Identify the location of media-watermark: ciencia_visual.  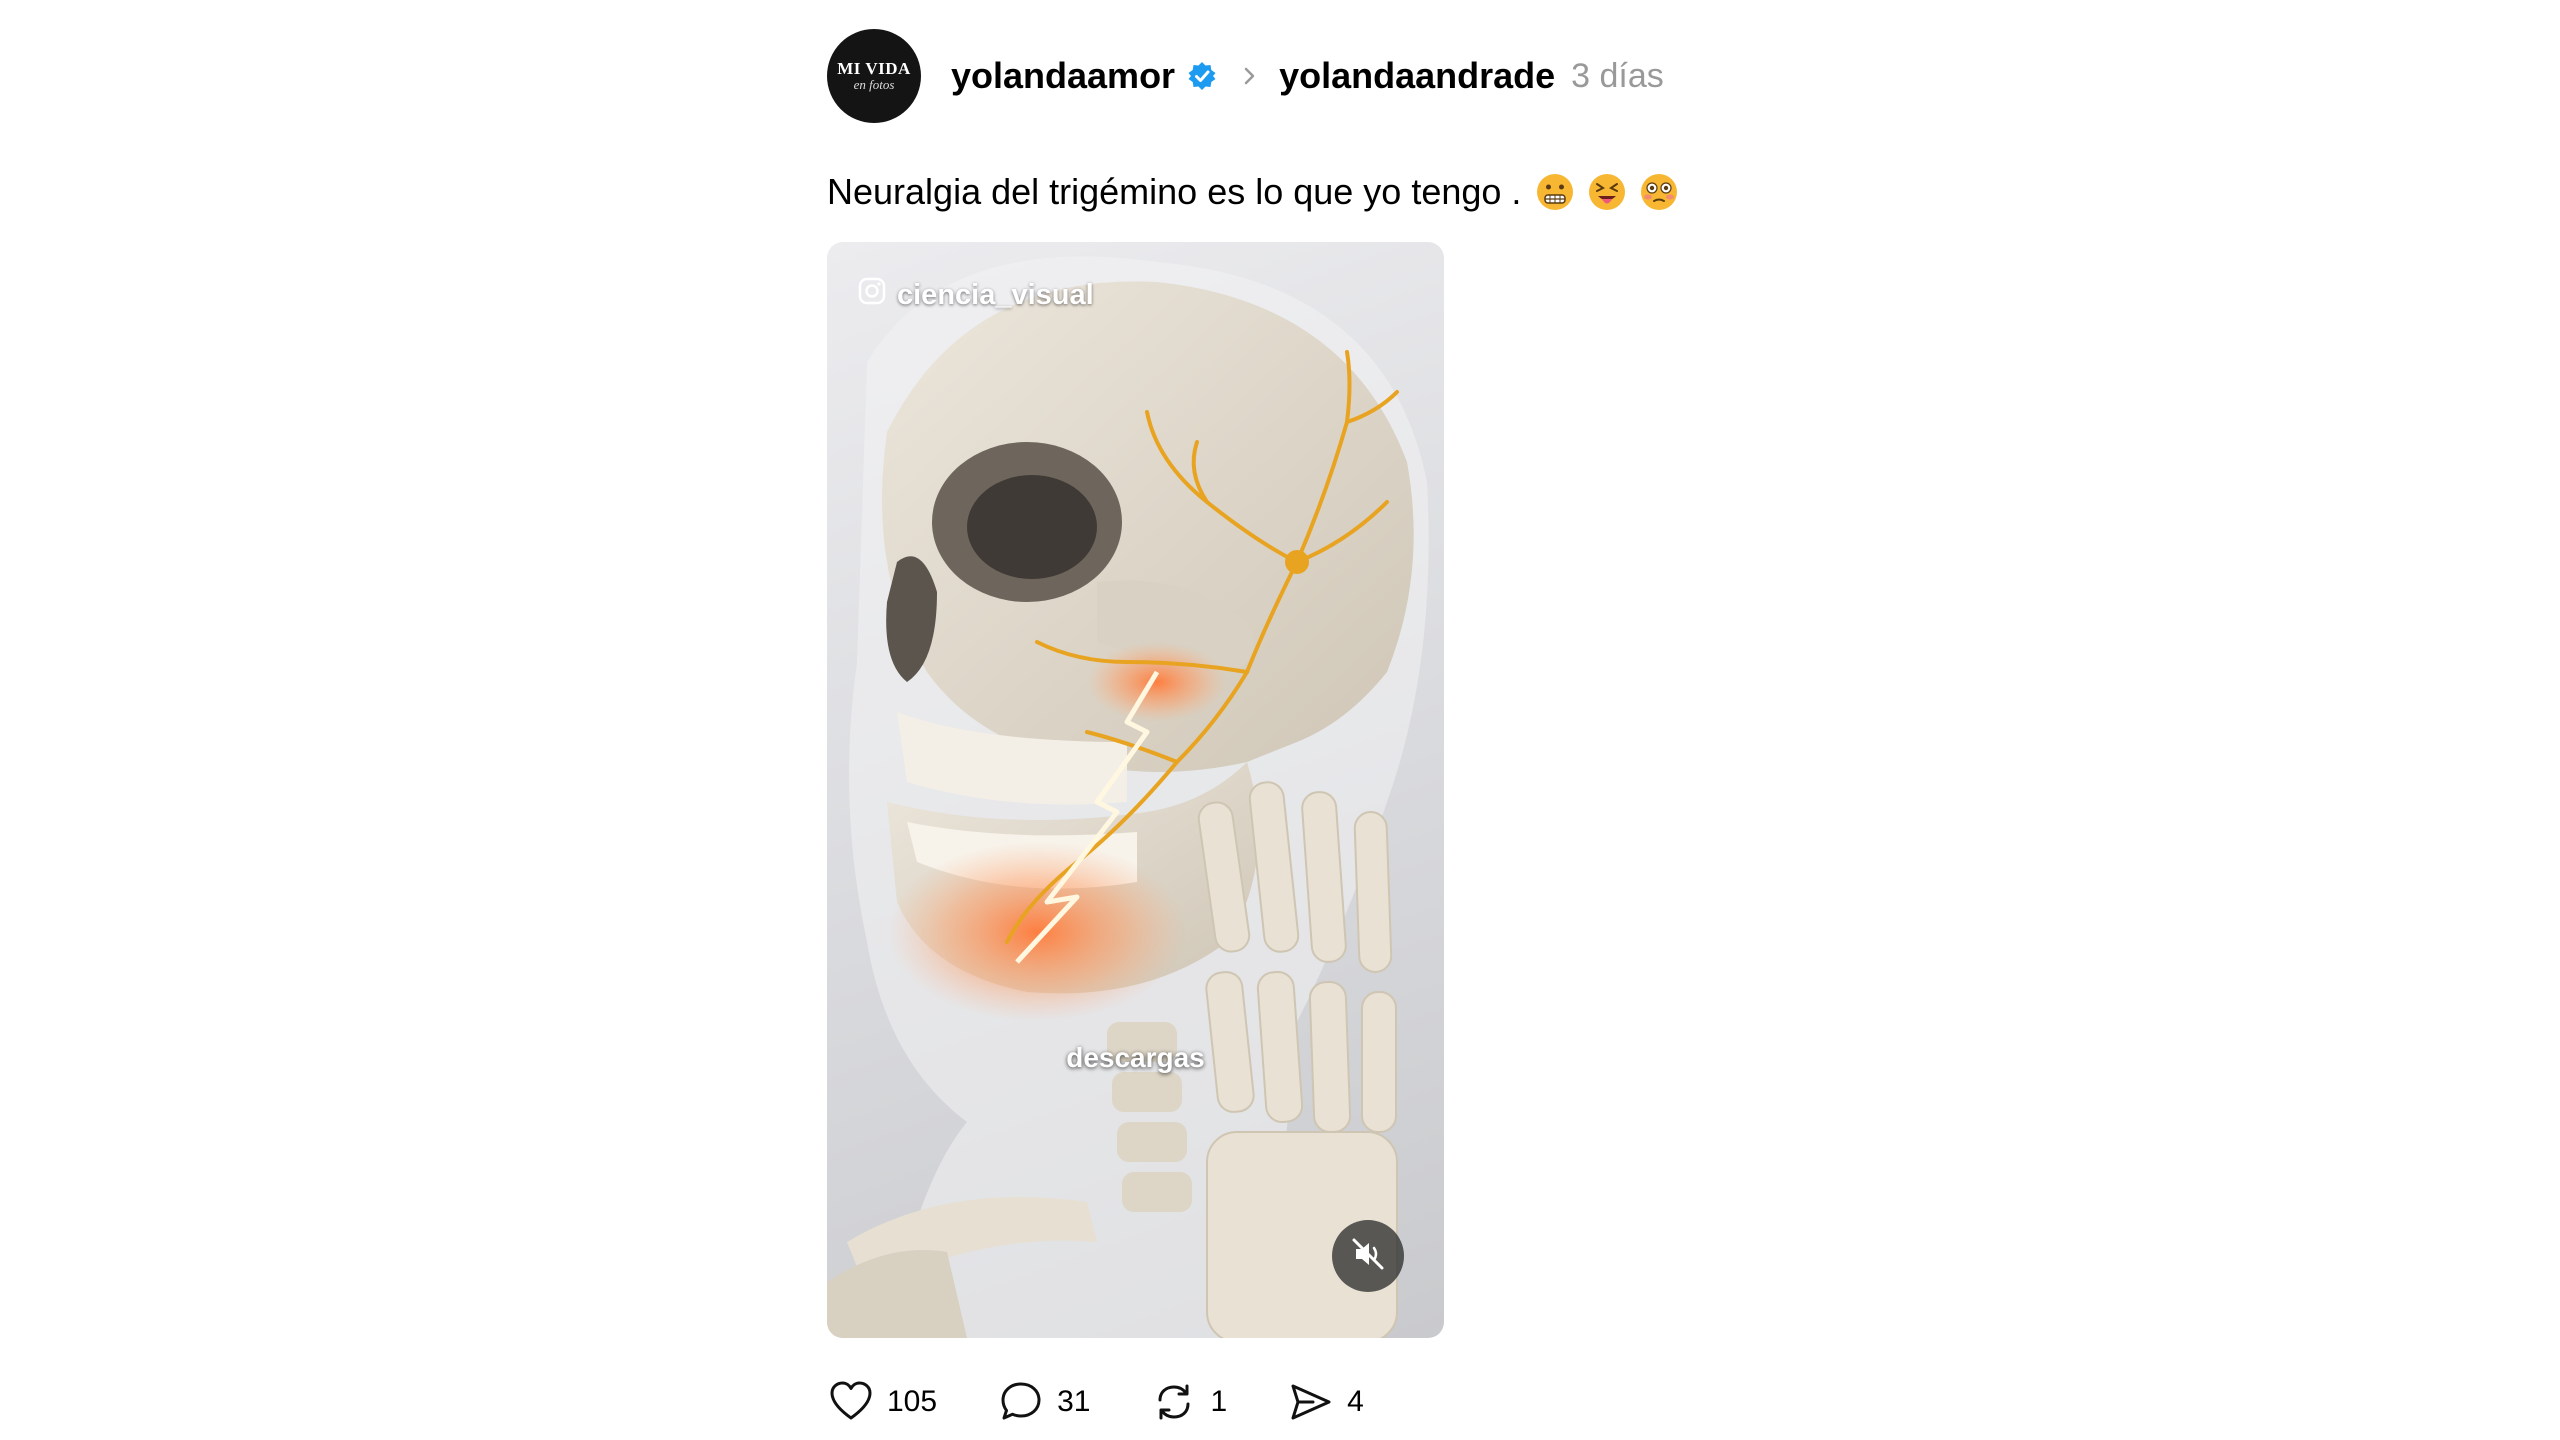
(975, 295).